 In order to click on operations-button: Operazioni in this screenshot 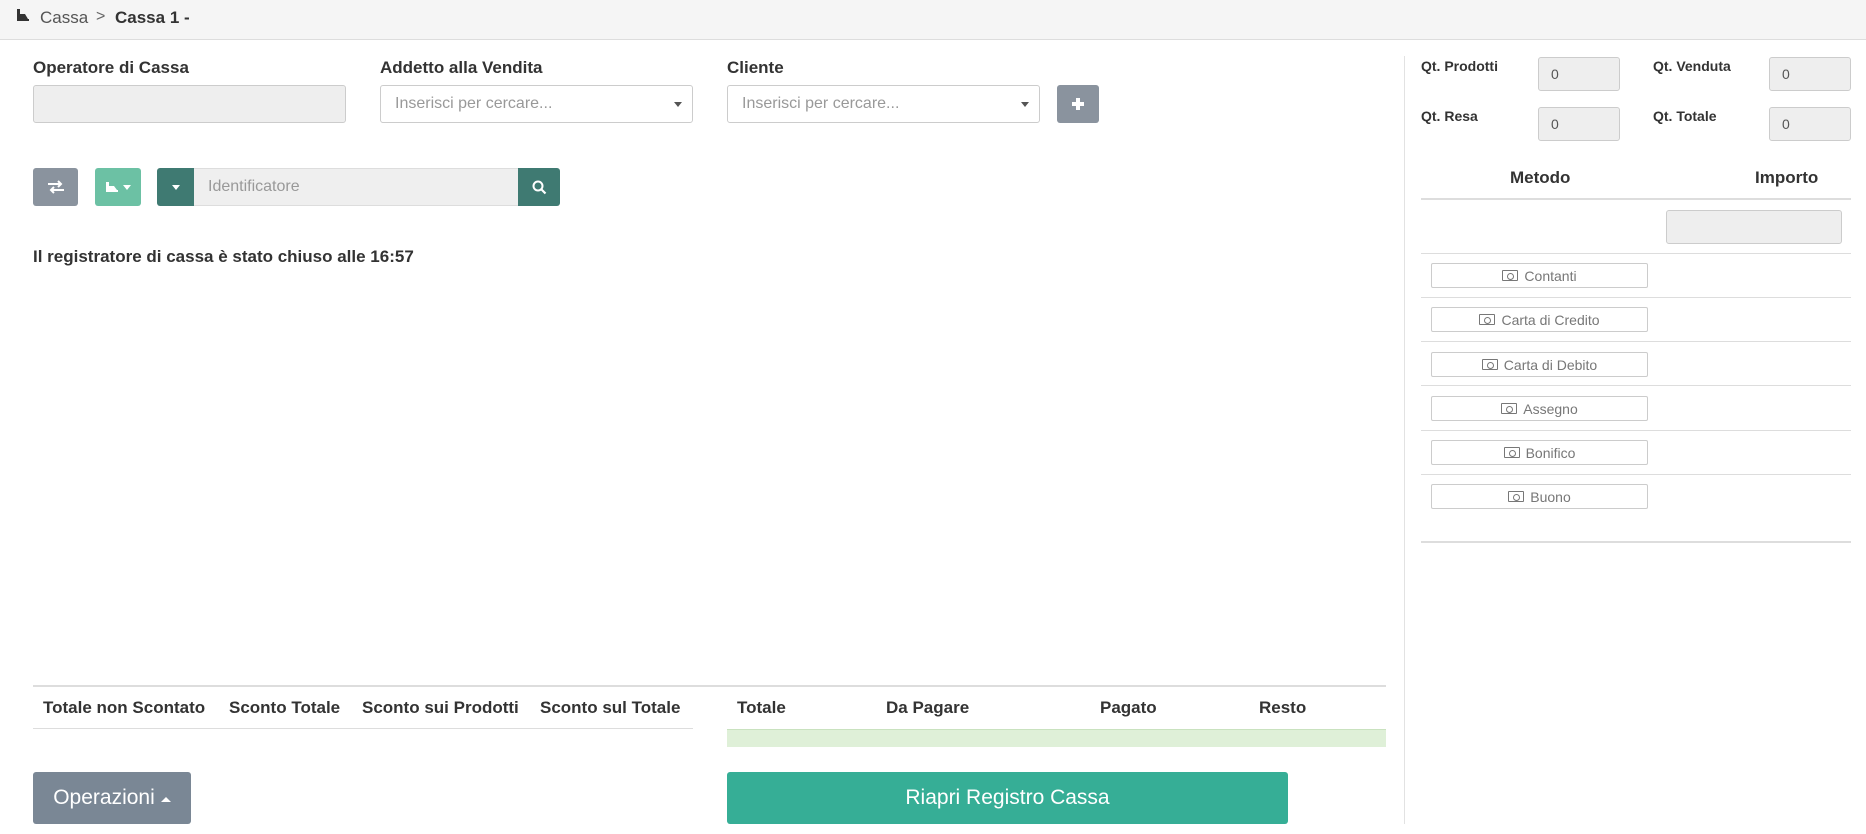, I will do `click(112, 798)`.